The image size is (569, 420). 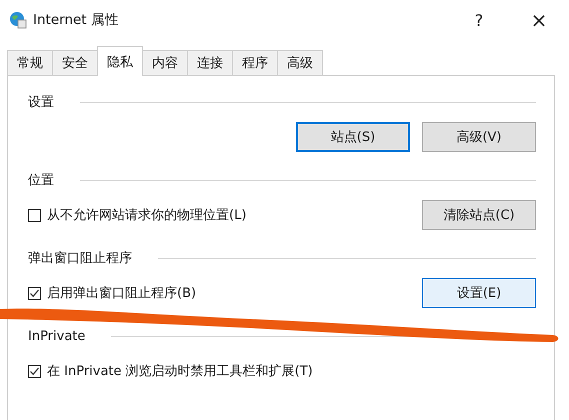 What do you see at coordinates (353, 137) in the screenshot?
I see `dialog-button: 站点(S)` at bounding box center [353, 137].